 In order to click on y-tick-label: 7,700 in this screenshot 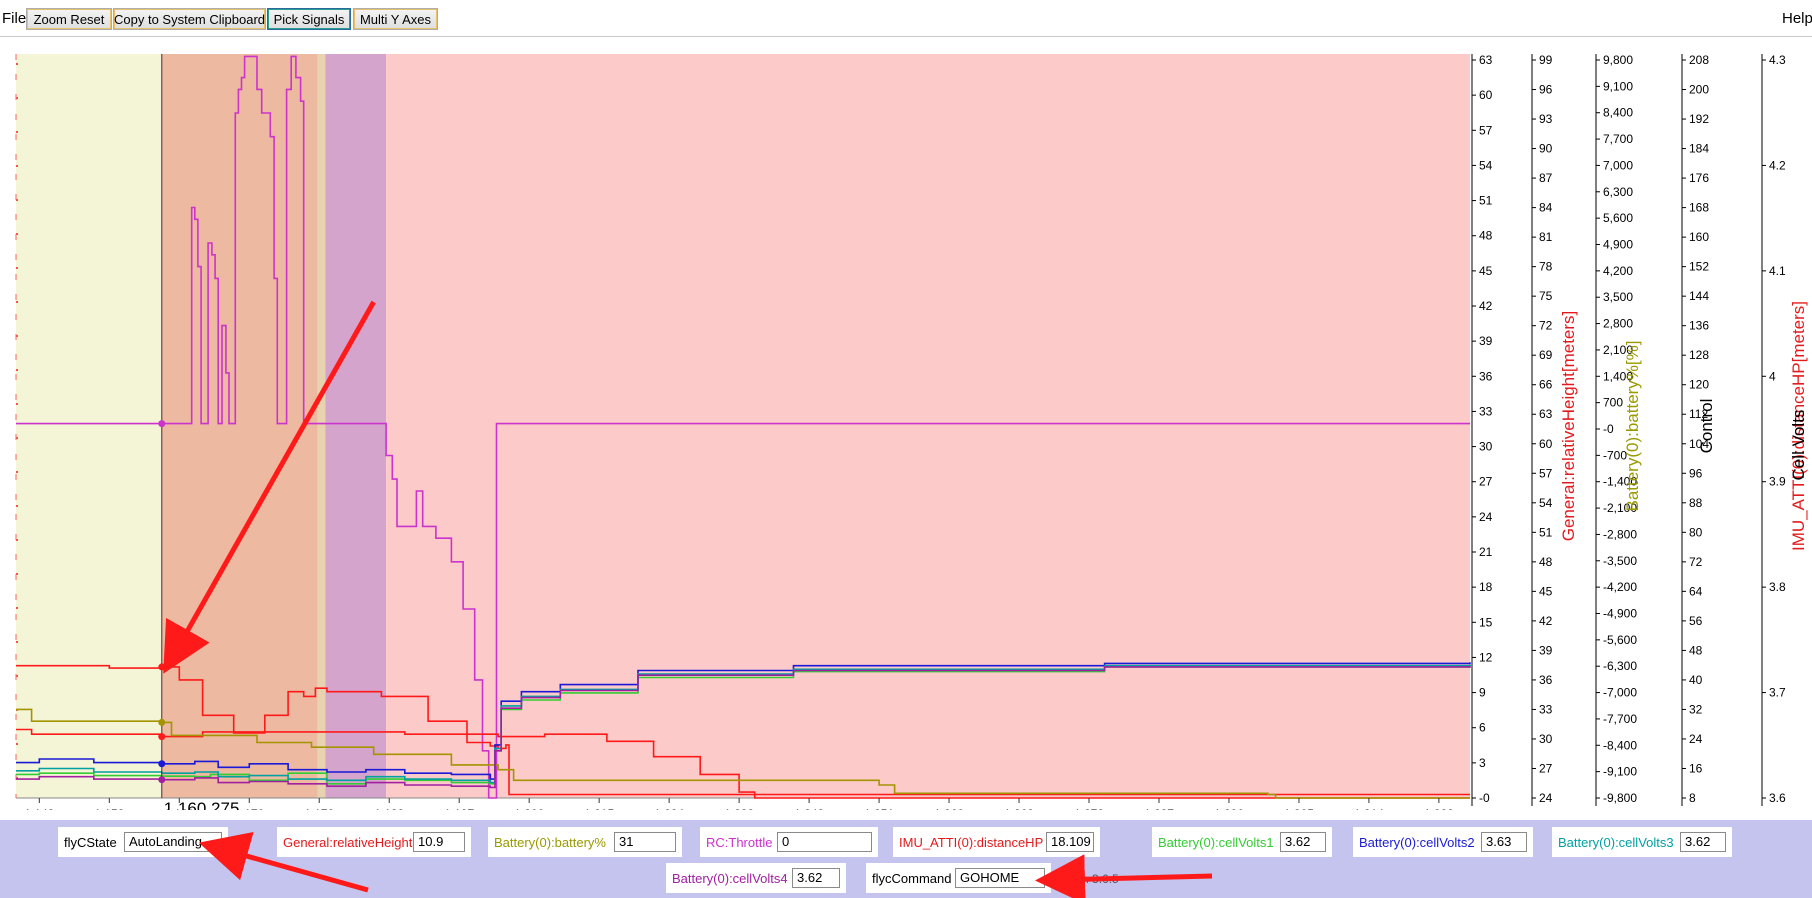, I will do `click(1618, 139)`.